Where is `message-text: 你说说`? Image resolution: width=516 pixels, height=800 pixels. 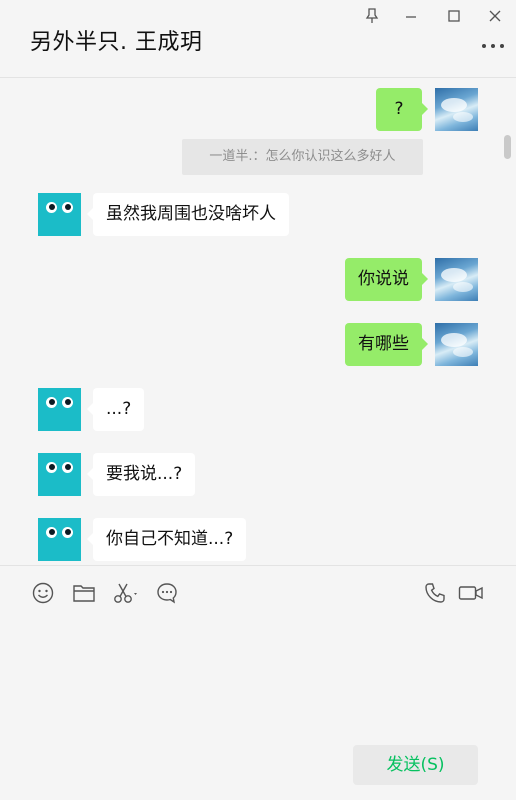
message-text: 你说说 is located at coordinates (383, 279).